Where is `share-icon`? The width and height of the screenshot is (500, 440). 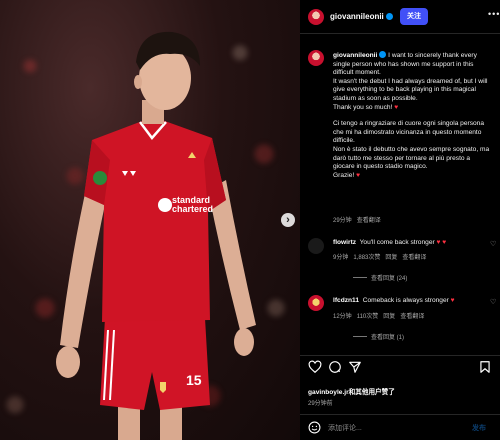 share-icon is located at coordinates (355, 367).